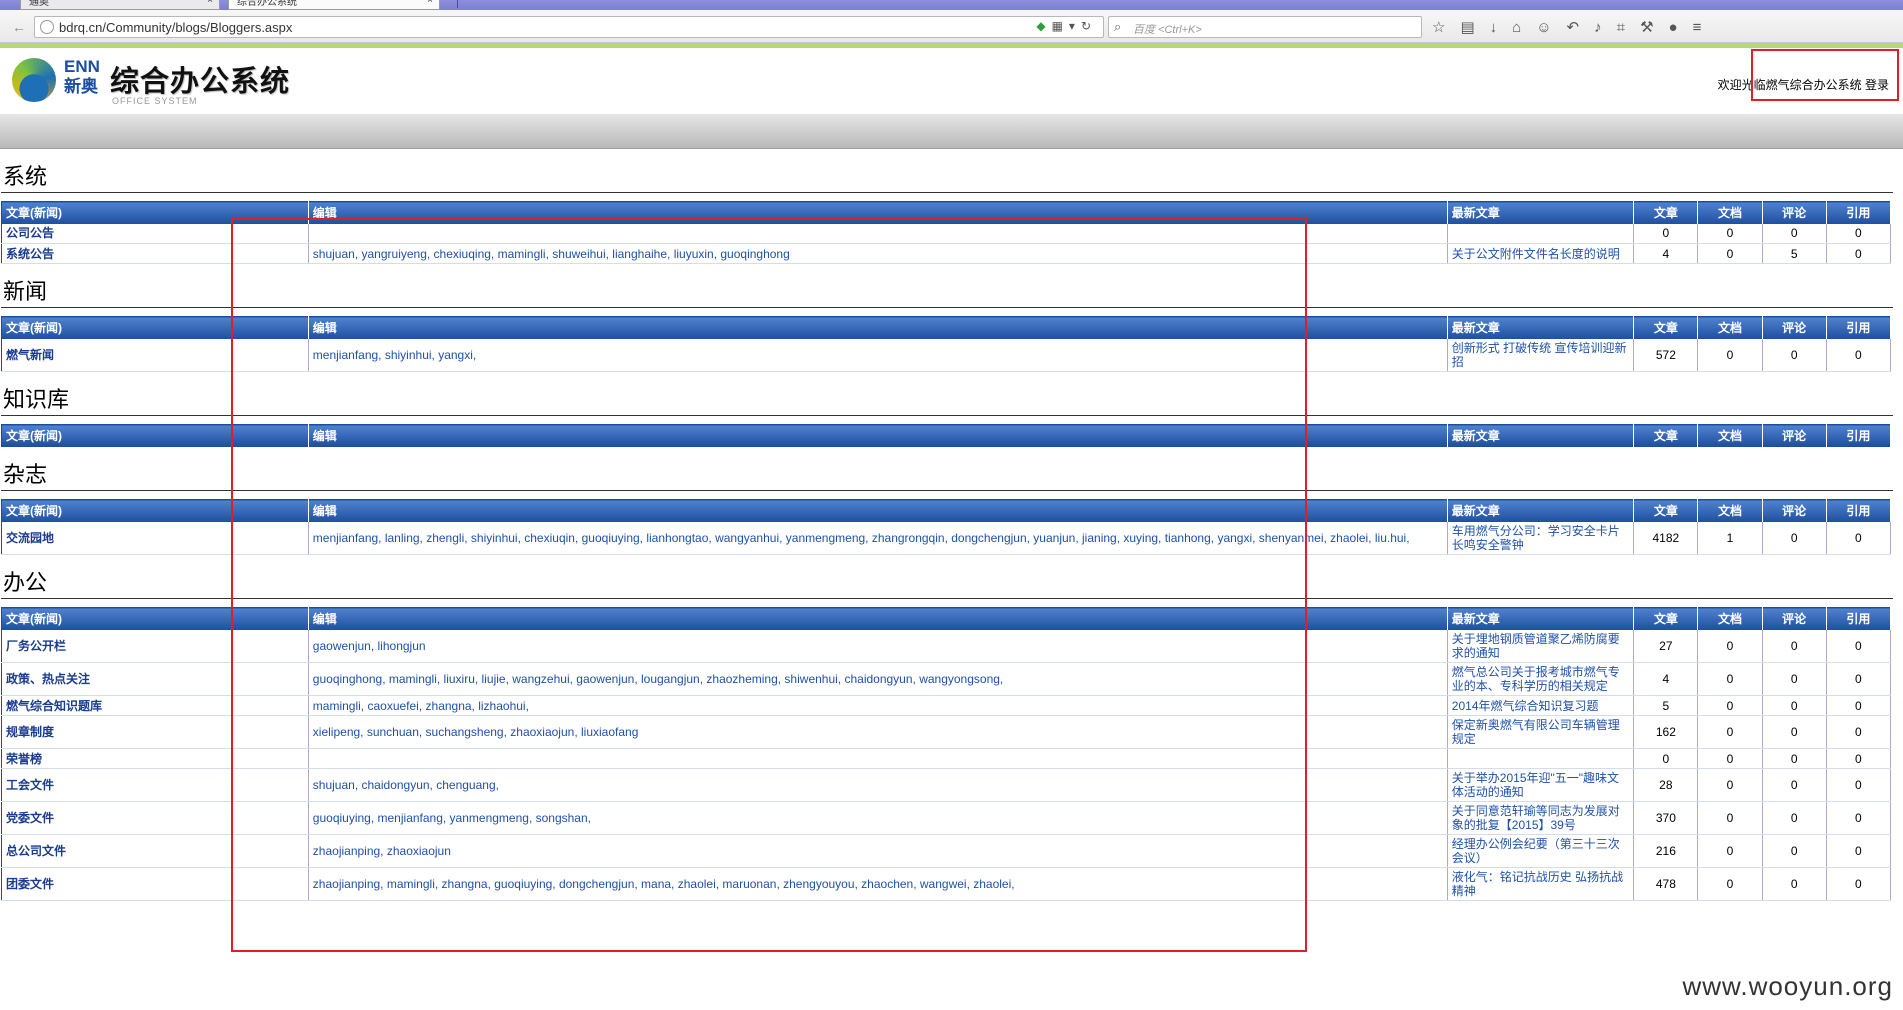 The width and height of the screenshot is (1903, 1010). What do you see at coordinates (1060, 26) in the screenshot?
I see `qr-icon: ▦` at bounding box center [1060, 26].